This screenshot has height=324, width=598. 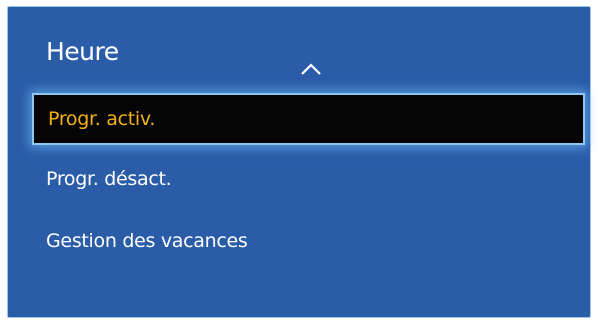 What do you see at coordinates (308, 179) in the screenshot?
I see `menu-item-progr-desact: Progr. désact.` at bounding box center [308, 179].